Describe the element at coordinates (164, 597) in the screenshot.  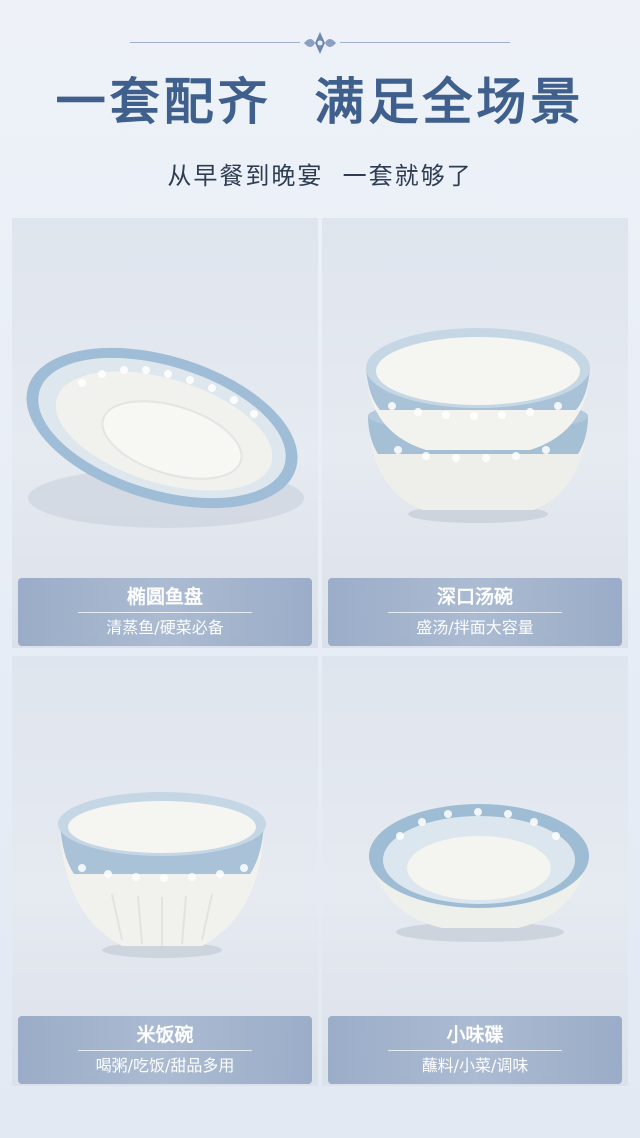
I see `product-name: 椭圆鱼盘` at that location.